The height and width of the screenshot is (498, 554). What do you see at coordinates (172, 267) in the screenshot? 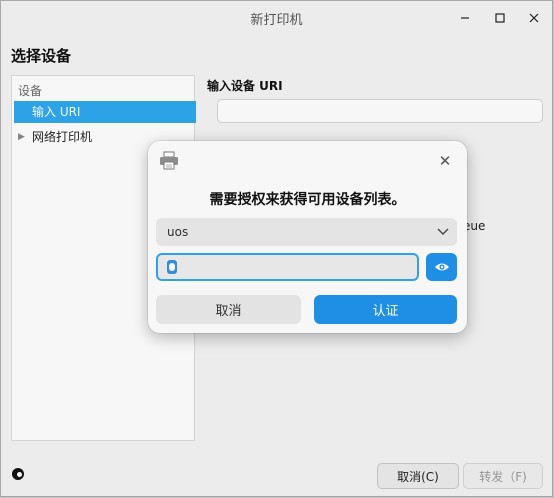
I see `text-cursor` at bounding box center [172, 267].